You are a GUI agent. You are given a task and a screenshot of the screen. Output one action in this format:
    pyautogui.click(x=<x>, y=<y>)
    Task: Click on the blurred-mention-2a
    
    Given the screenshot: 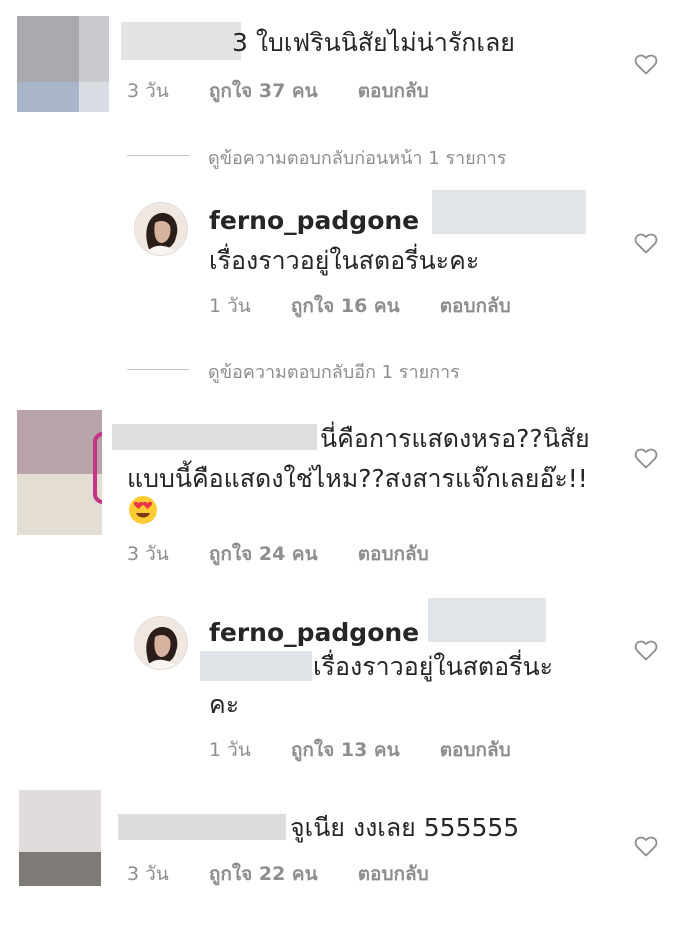 What is the action you would take?
    pyautogui.click(x=487, y=620)
    